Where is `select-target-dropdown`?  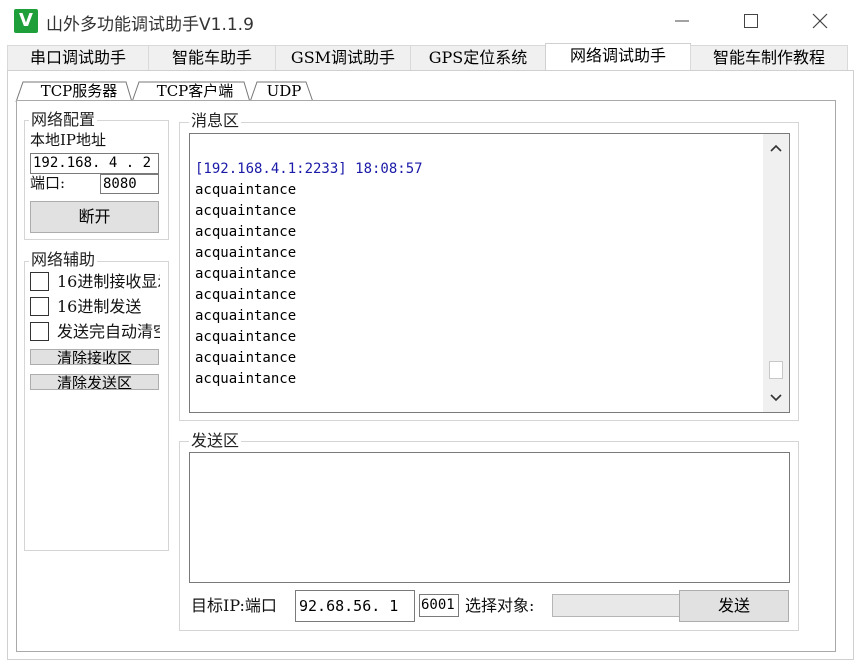
select-target-dropdown is located at coordinates (617, 605).